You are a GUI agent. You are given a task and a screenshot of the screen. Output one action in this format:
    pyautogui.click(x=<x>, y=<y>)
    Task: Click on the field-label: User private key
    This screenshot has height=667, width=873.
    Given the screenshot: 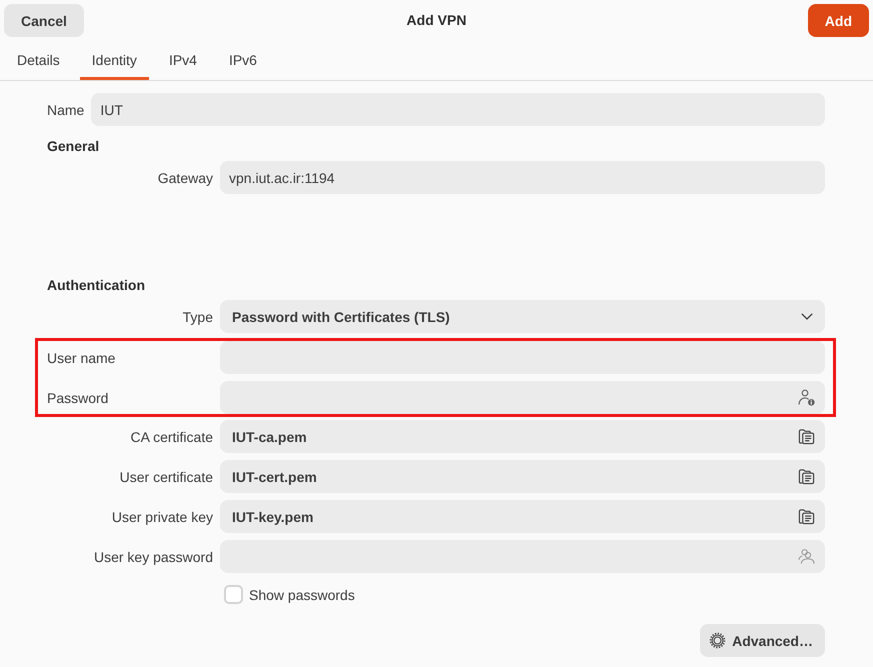 What is the action you would take?
    pyautogui.click(x=162, y=516)
    